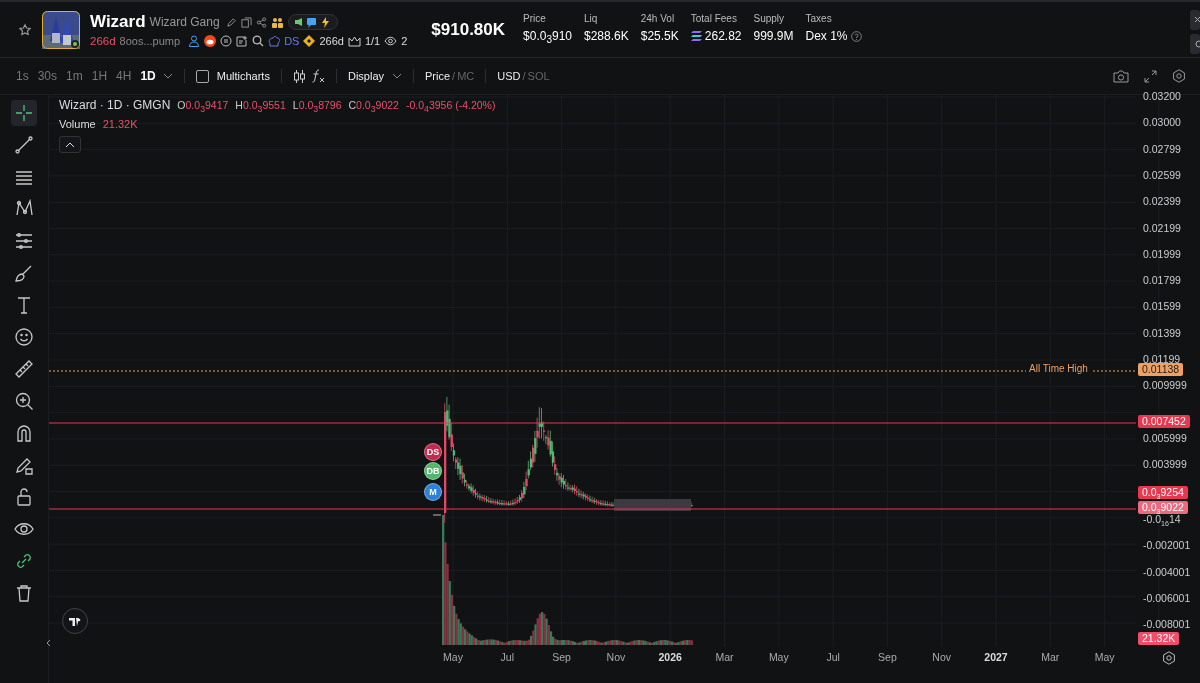 The image size is (1200, 683). I want to click on multicharts-label: Multicharts, so click(243, 76).